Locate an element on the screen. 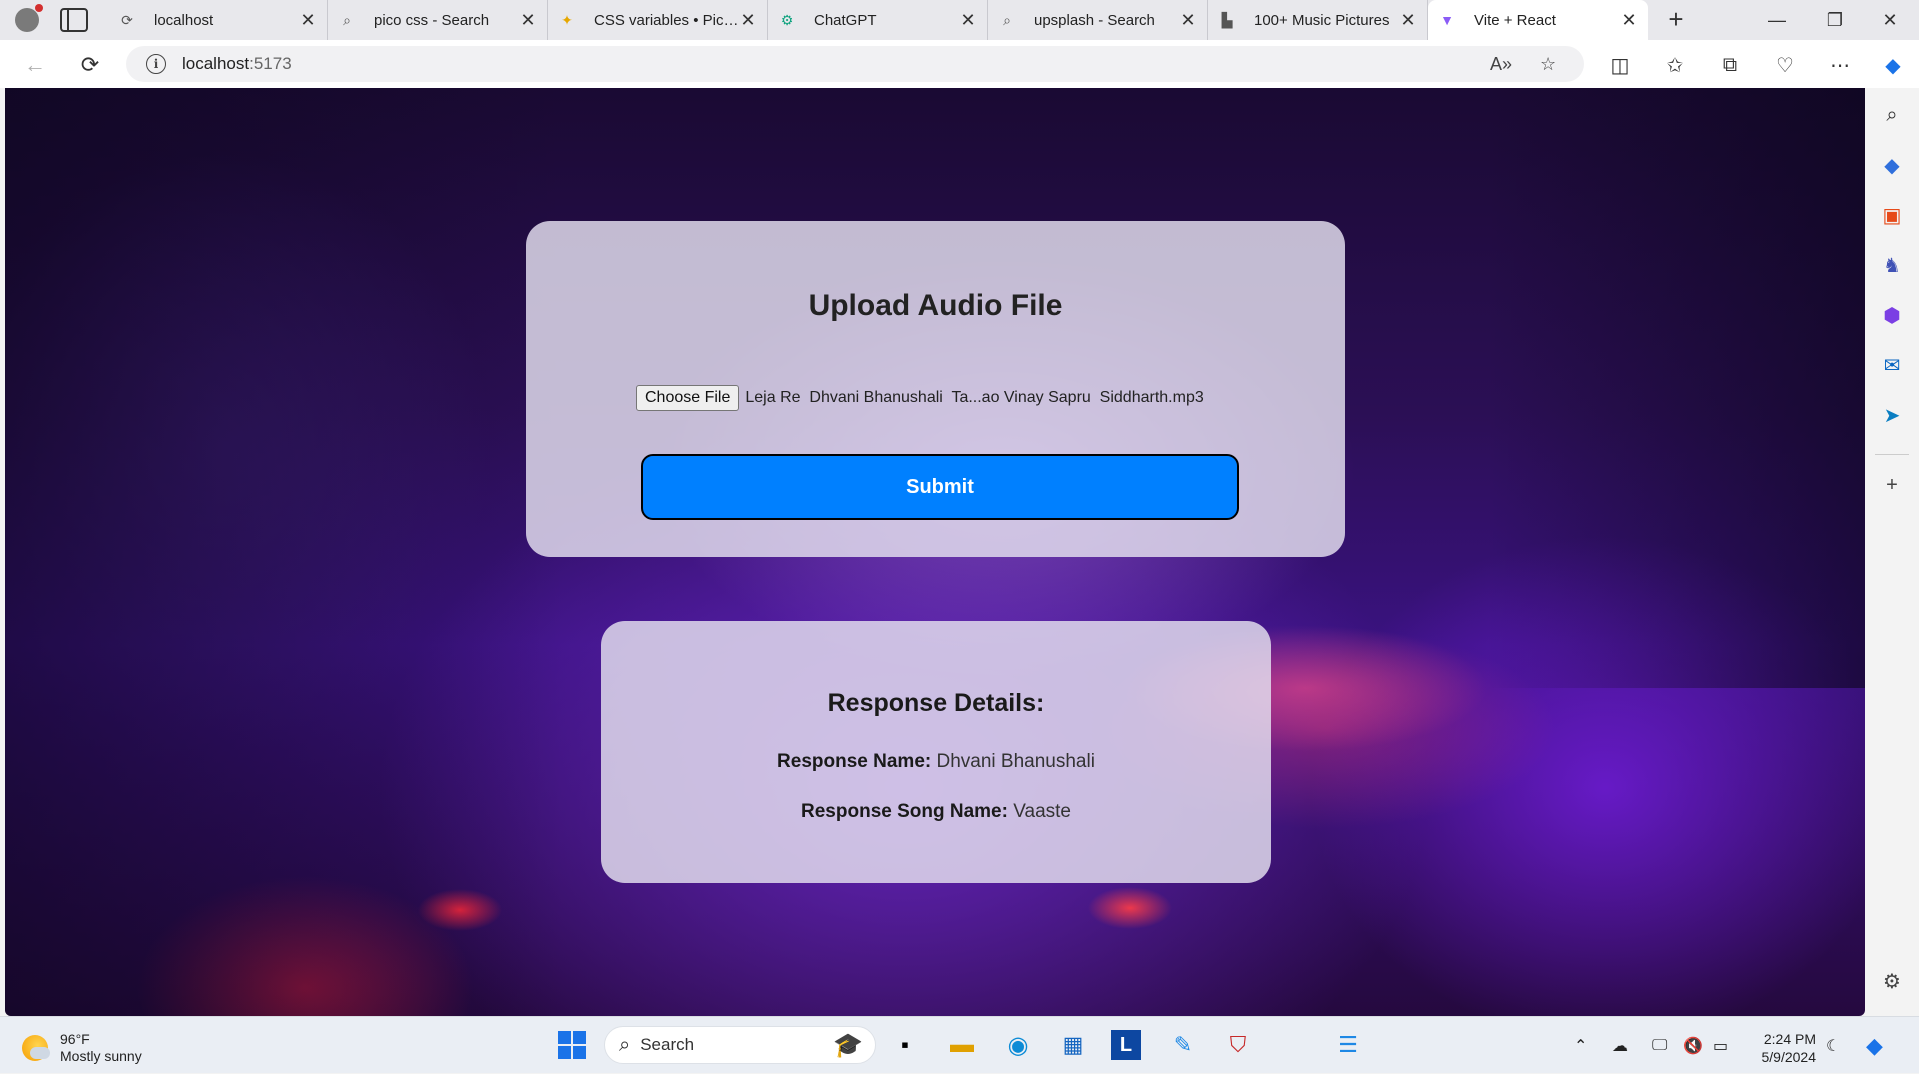  office-icon: ⬢ is located at coordinates (1892, 315).